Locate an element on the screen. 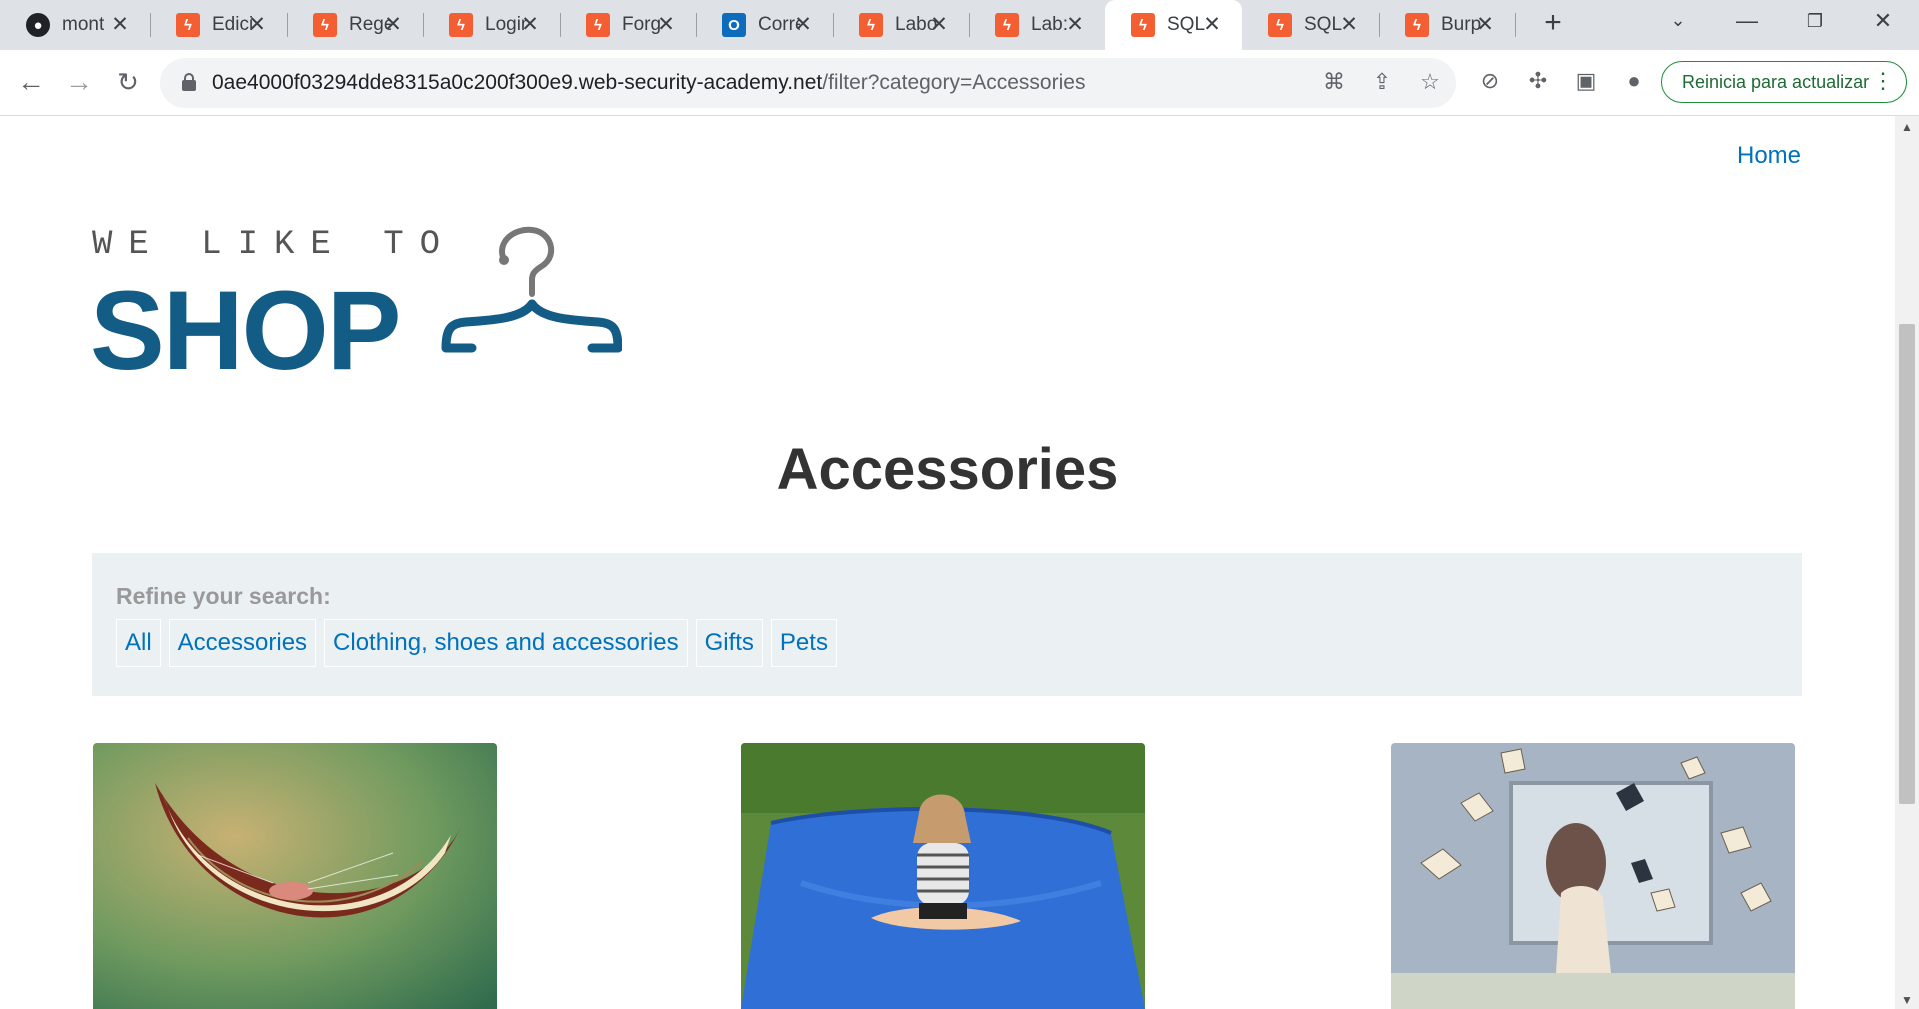 This screenshot has height=1009, width=1919. tab-separator is located at coordinates (1515, 25).